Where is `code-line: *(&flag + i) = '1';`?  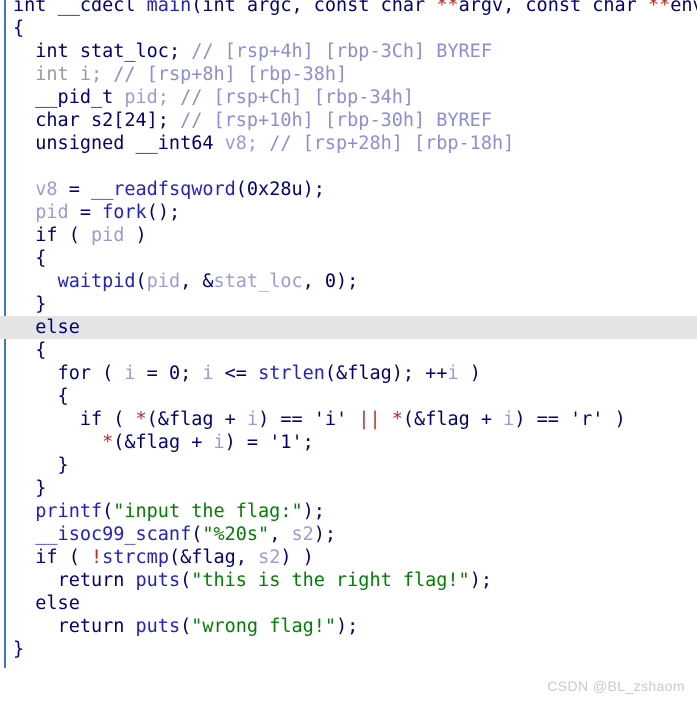 code-line: *(&flag + i) = '1'; is located at coordinates (348, 442).